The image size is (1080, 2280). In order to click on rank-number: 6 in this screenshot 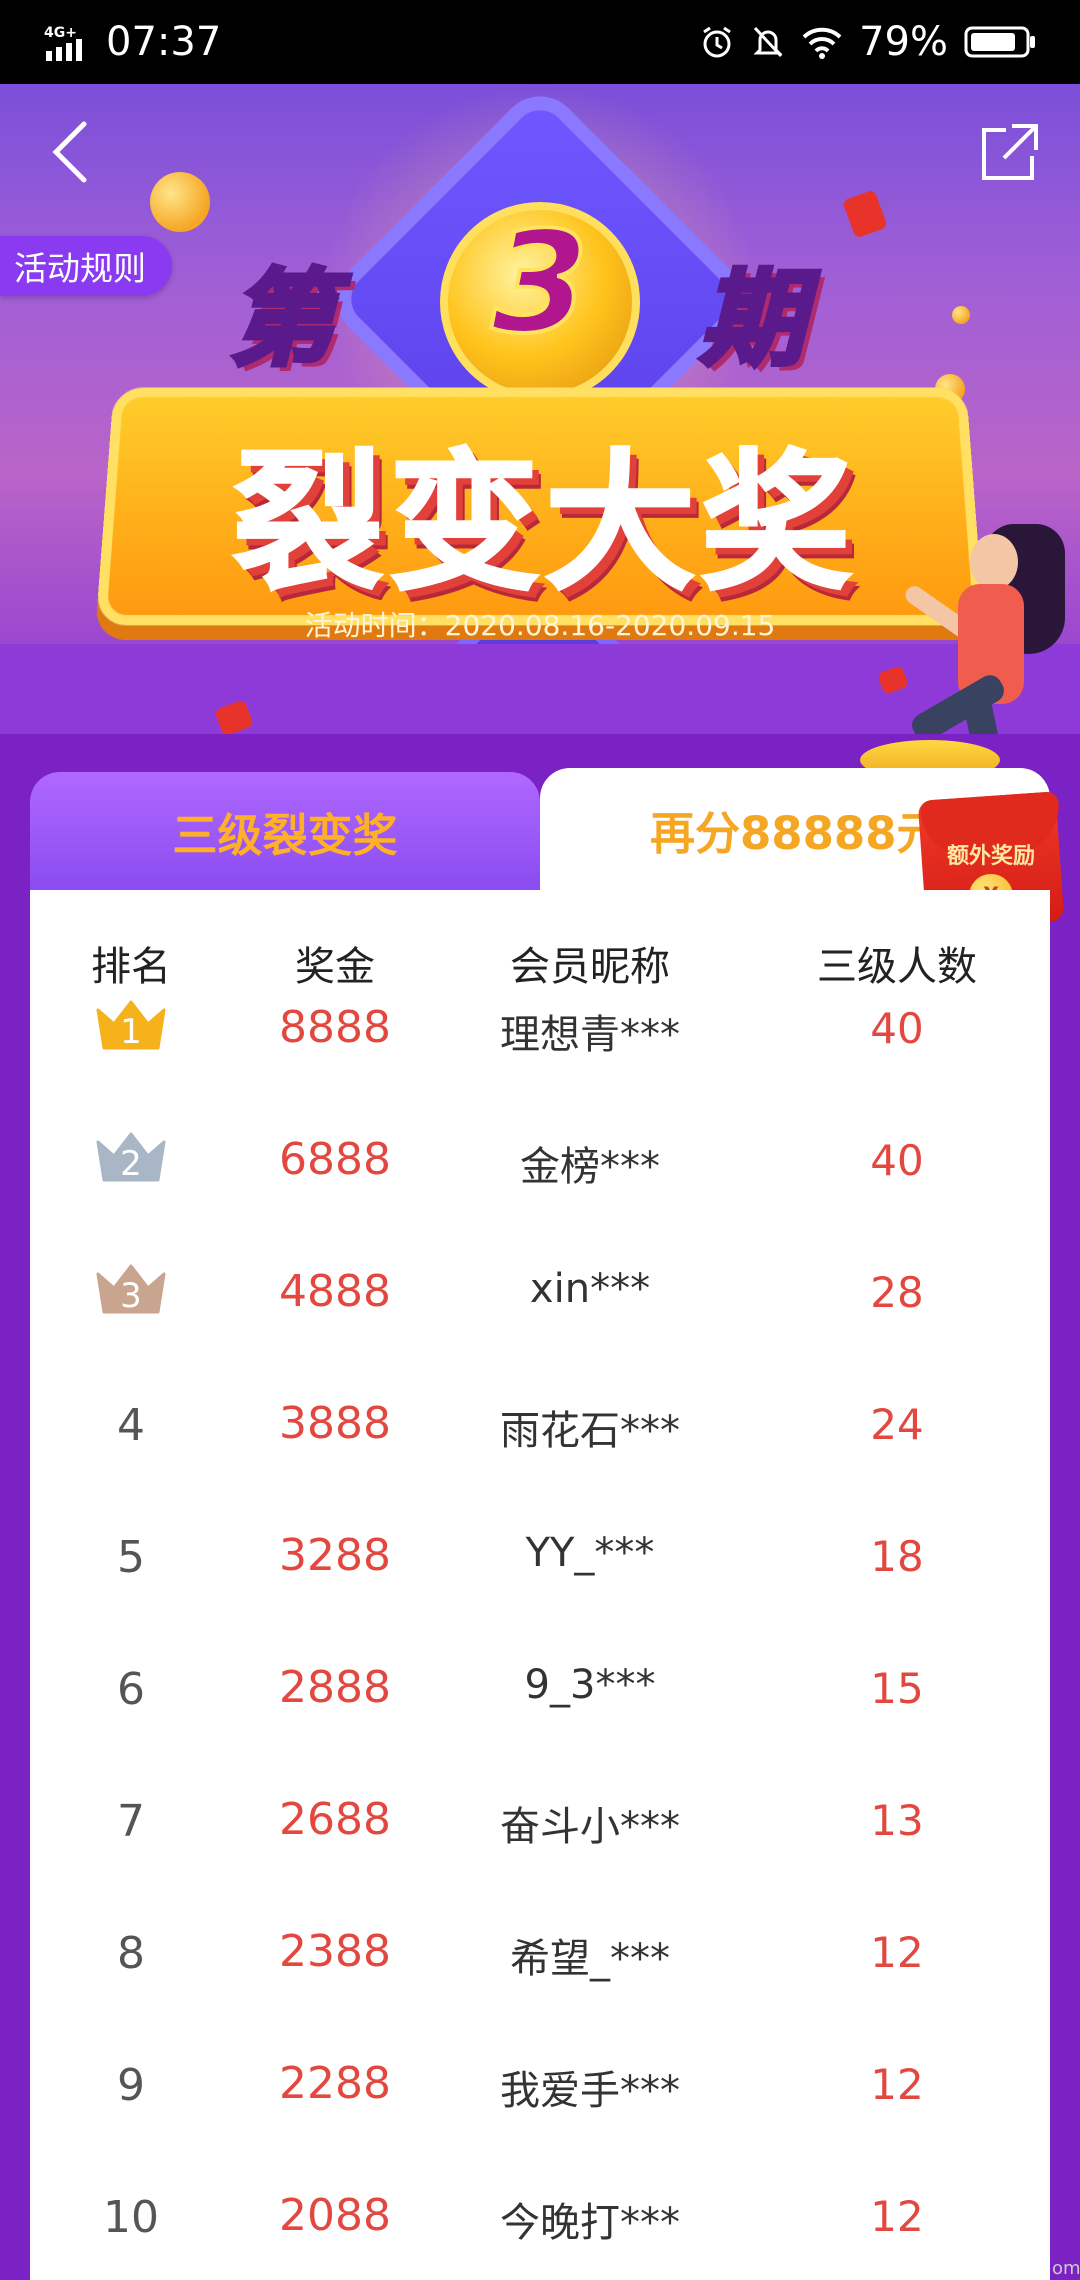, I will do `click(131, 1689)`.